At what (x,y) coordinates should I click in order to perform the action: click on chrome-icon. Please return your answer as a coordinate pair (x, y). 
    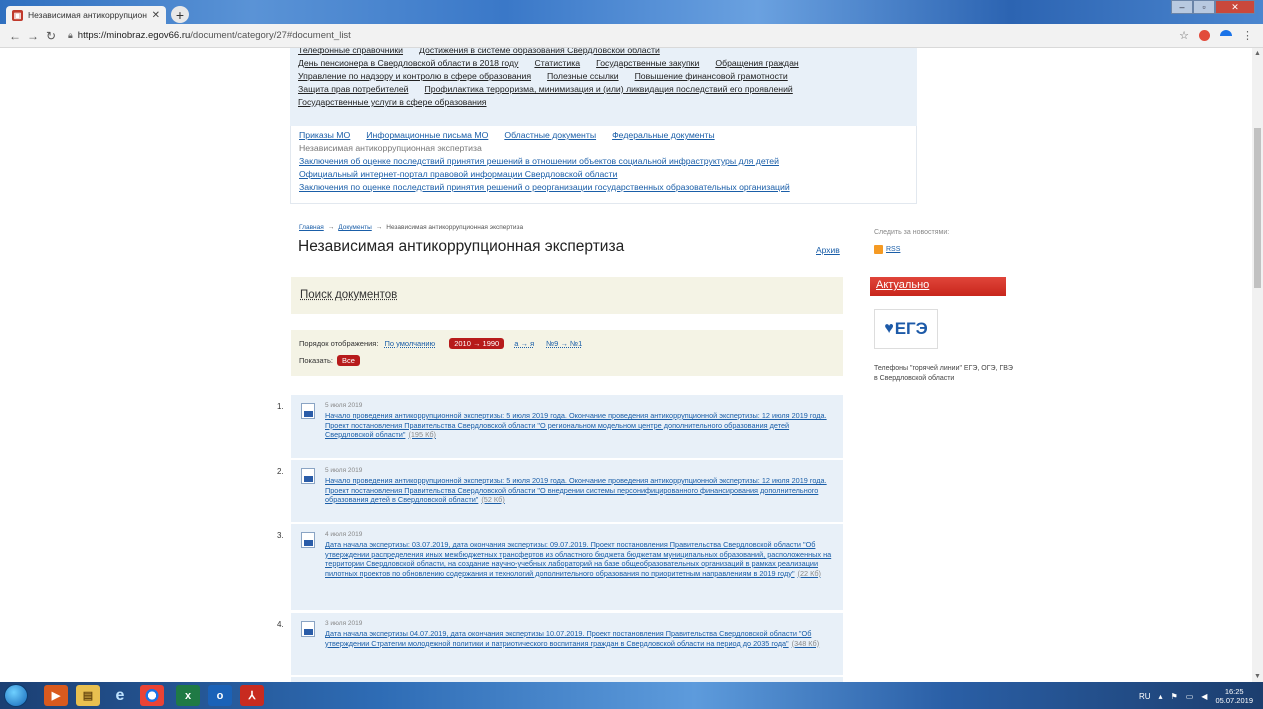
    Looking at the image, I should click on (152, 695).